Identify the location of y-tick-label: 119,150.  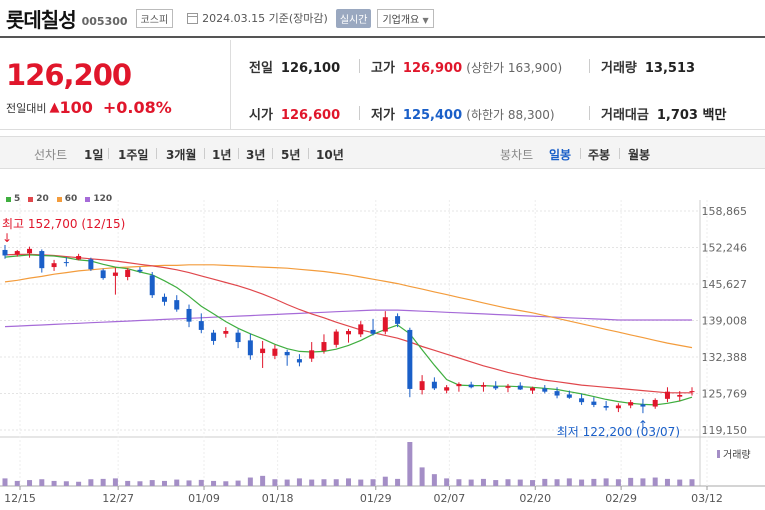
(725, 430).